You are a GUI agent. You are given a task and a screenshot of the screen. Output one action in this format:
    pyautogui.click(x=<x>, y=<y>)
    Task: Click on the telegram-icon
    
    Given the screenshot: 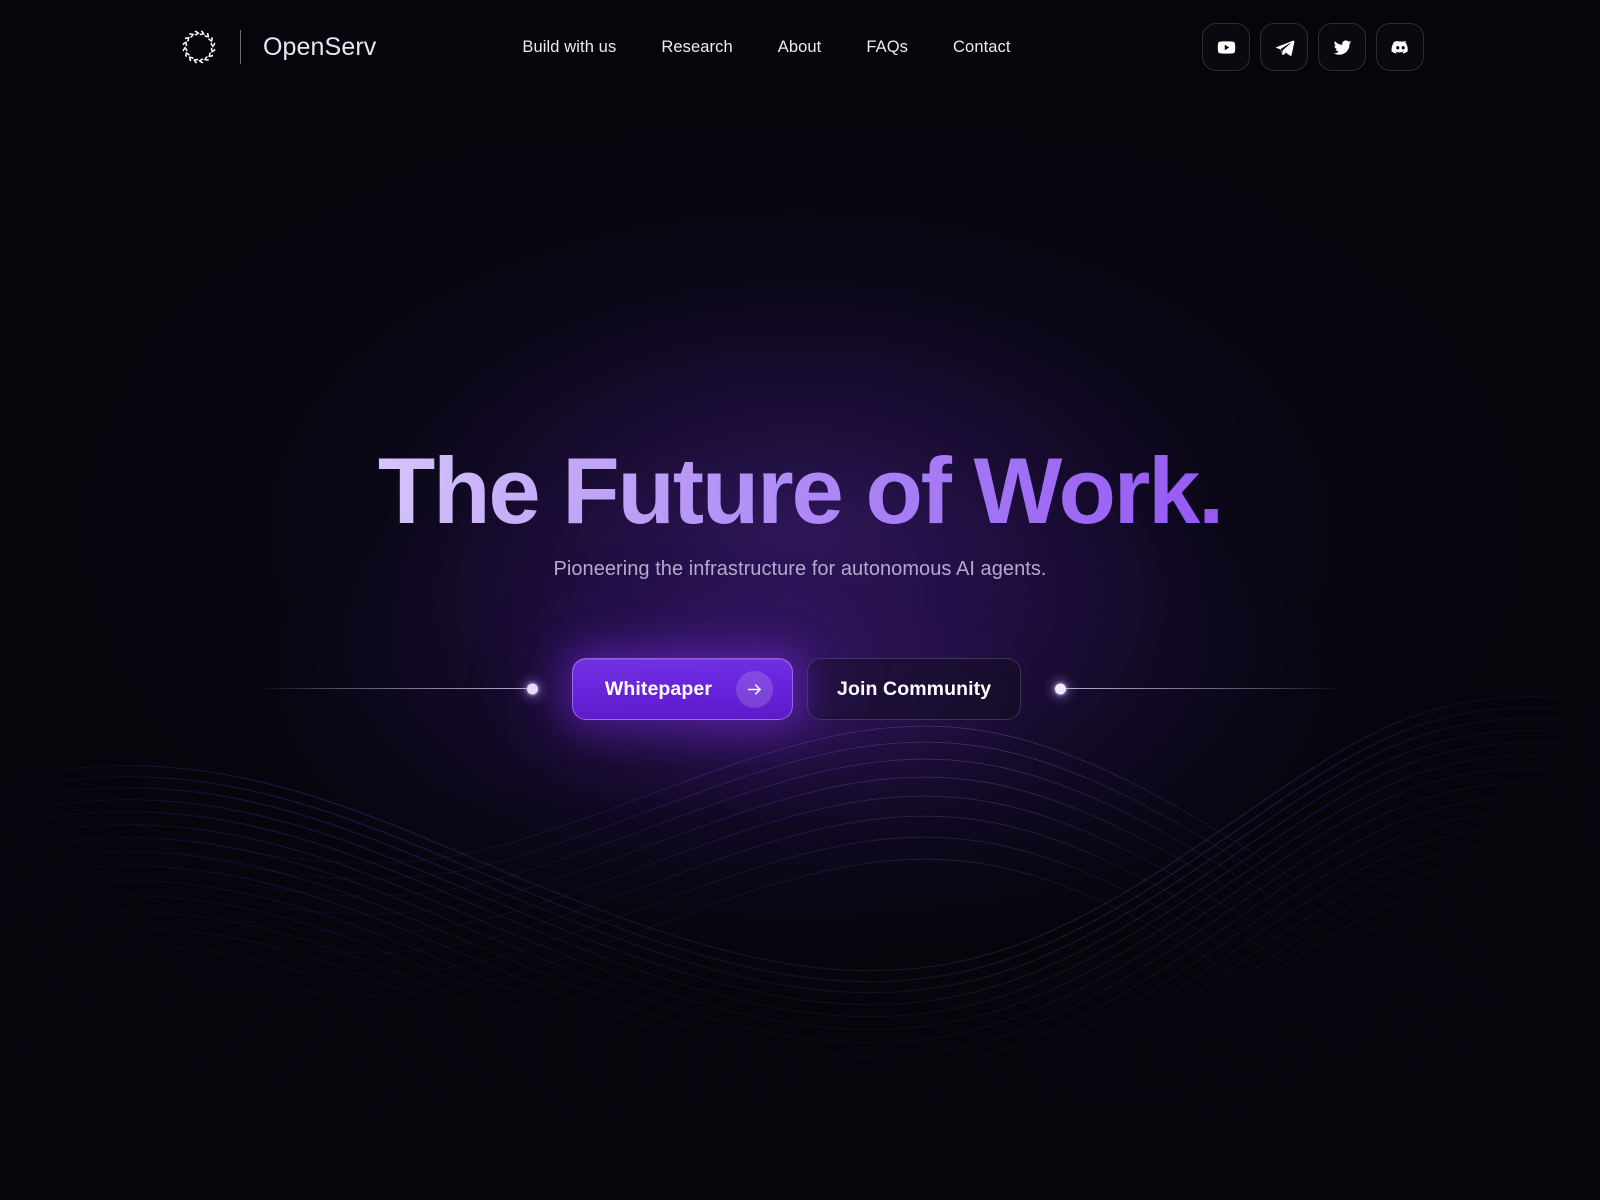 What is the action you would take?
    pyautogui.click(x=1284, y=47)
    